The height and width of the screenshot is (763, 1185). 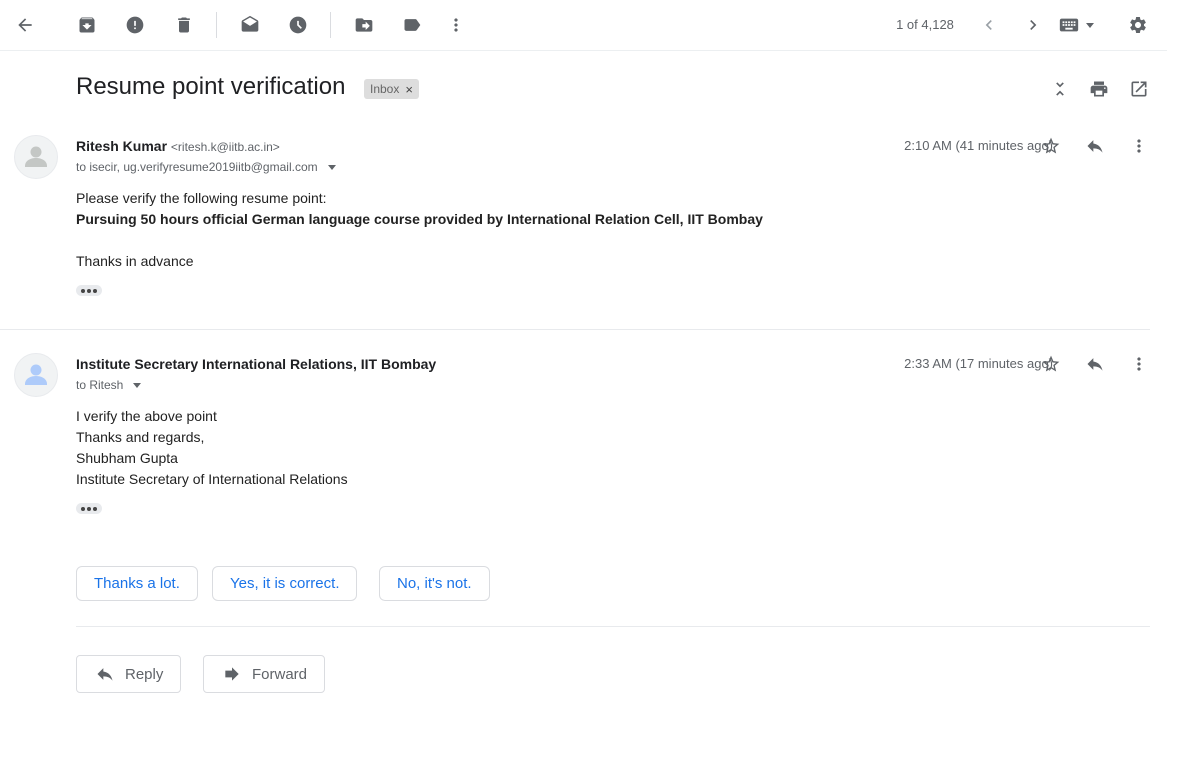 I want to click on reply-button: Reply, so click(x=129, y=674).